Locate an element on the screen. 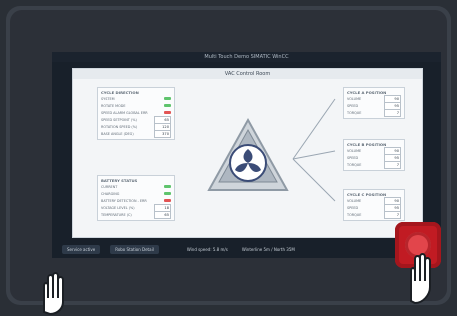 The image size is (457, 316). station-button: Robo Station Detail is located at coordinates (134, 249).